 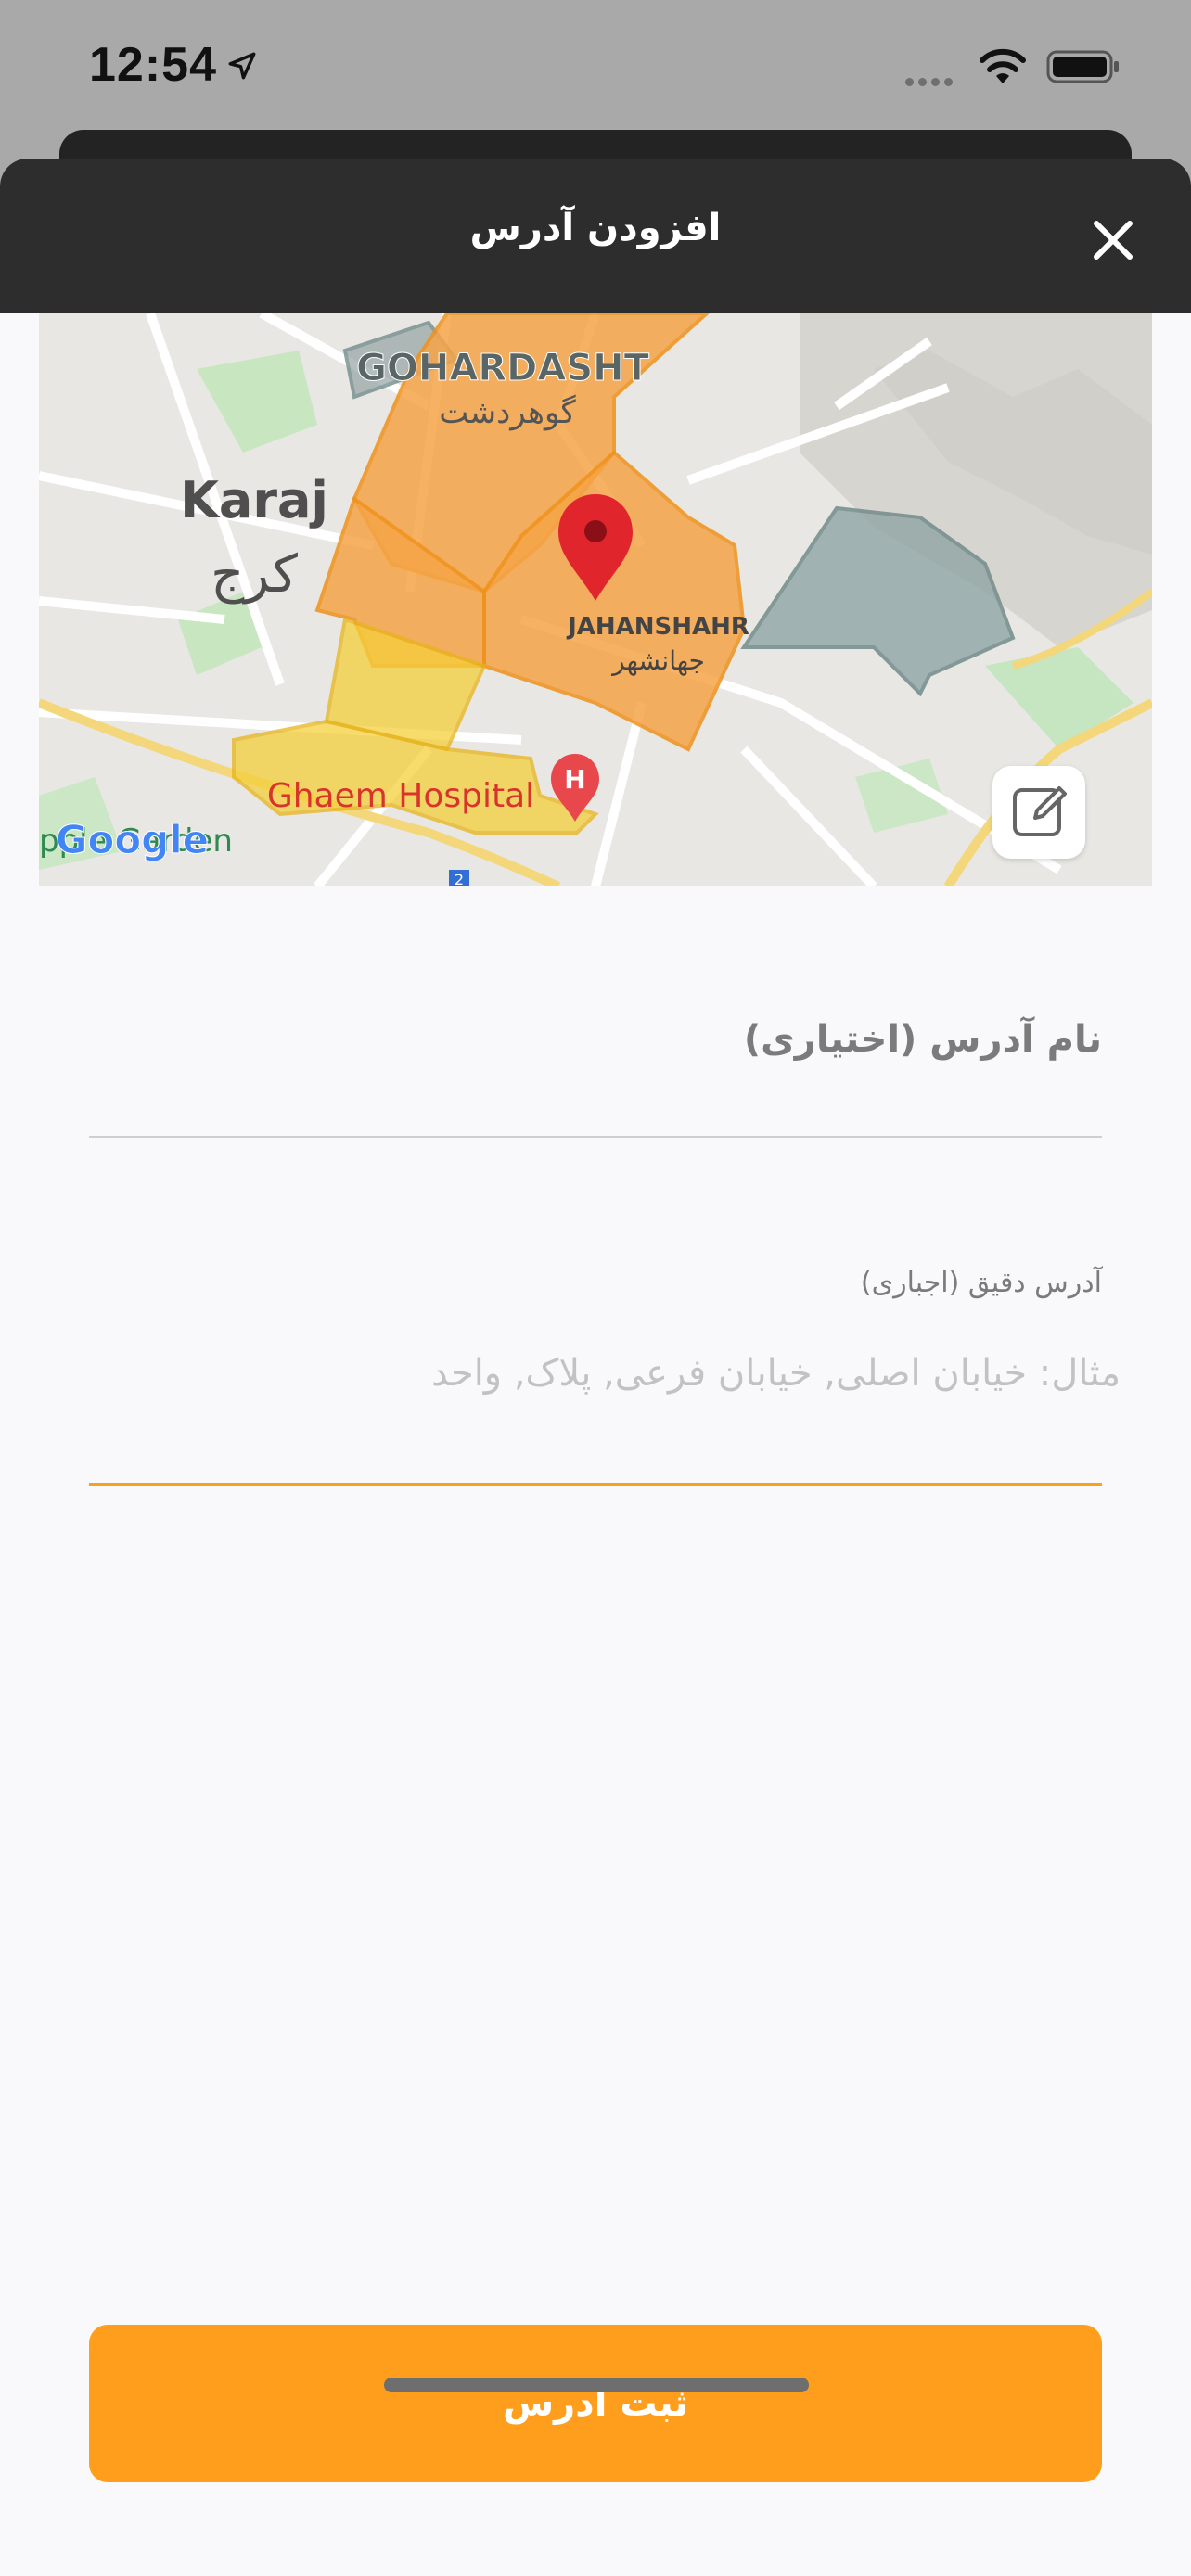 What do you see at coordinates (595, 69) in the screenshot?
I see `status-bar: 12:54` at bounding box center [595, 69].